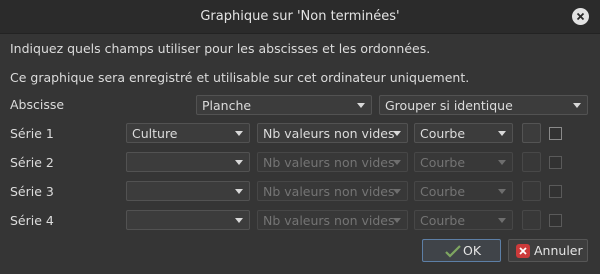 This screenshot has height=274, width=600. I want to click on abscisse-field-select: Planche, so click(284, 105).